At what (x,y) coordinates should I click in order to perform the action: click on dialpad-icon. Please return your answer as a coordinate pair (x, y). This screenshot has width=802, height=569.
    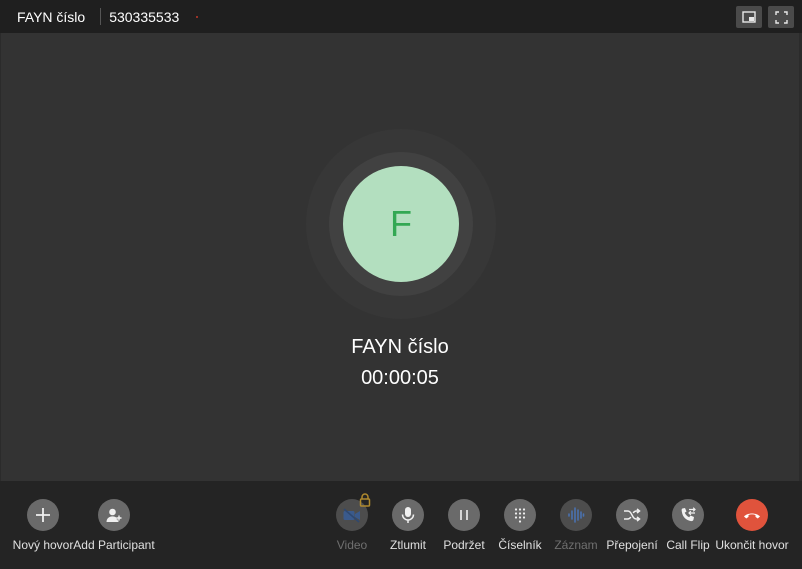
    Looking at the image, I should click on (520, 515).